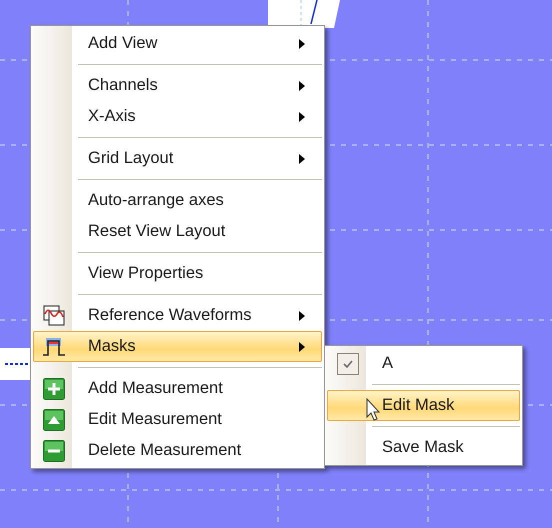 This screenshot has height=528, width=552. What do you see at coordinates (177, 419) in the screenshot?
I see `menu-item: Edit Measurement` at bounding box center [177, 419].